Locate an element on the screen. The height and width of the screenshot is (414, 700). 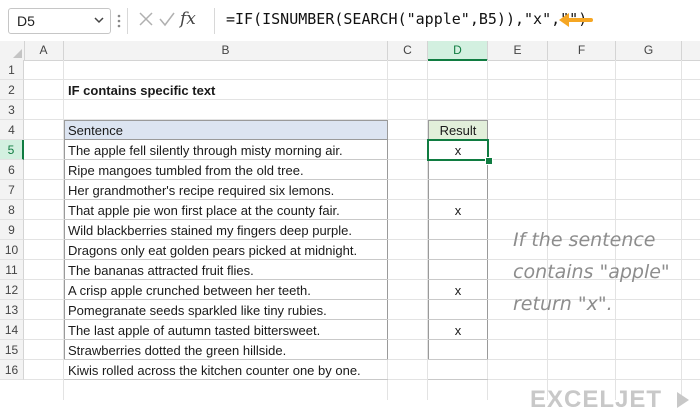
row-header-3: 3 is located at coordinates (12, 110).